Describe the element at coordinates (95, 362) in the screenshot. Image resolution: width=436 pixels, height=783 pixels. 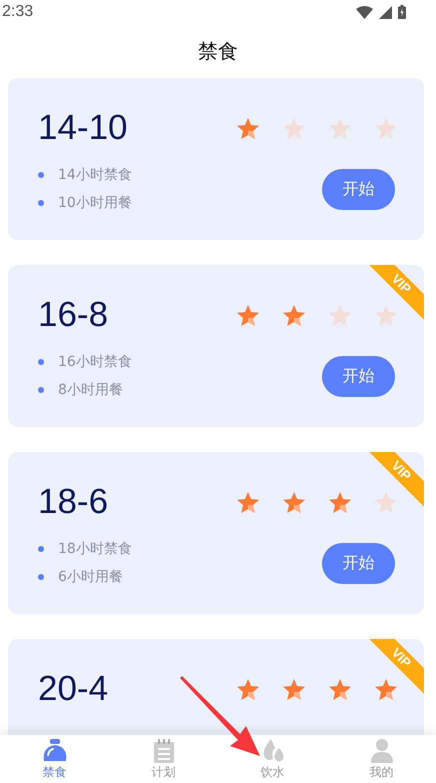
I see `plan-detail: 16小时禁食` at that location.